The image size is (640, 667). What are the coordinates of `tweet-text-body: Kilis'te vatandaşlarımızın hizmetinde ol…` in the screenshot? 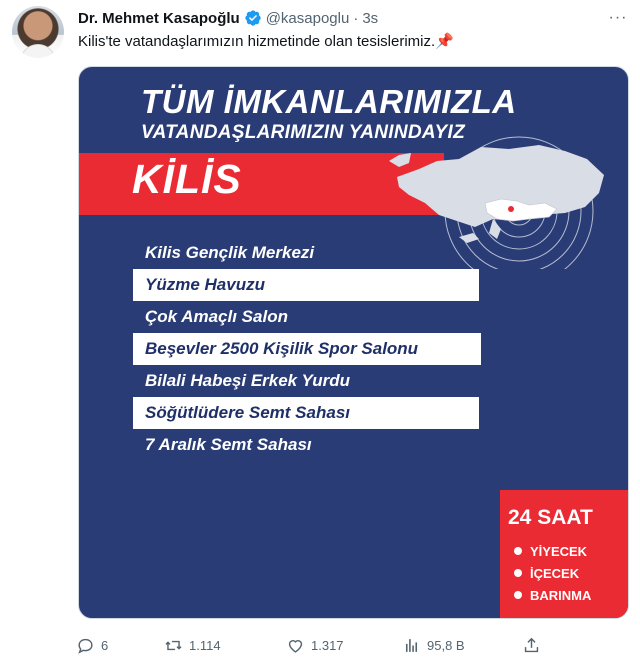 It's located at (257, 41).